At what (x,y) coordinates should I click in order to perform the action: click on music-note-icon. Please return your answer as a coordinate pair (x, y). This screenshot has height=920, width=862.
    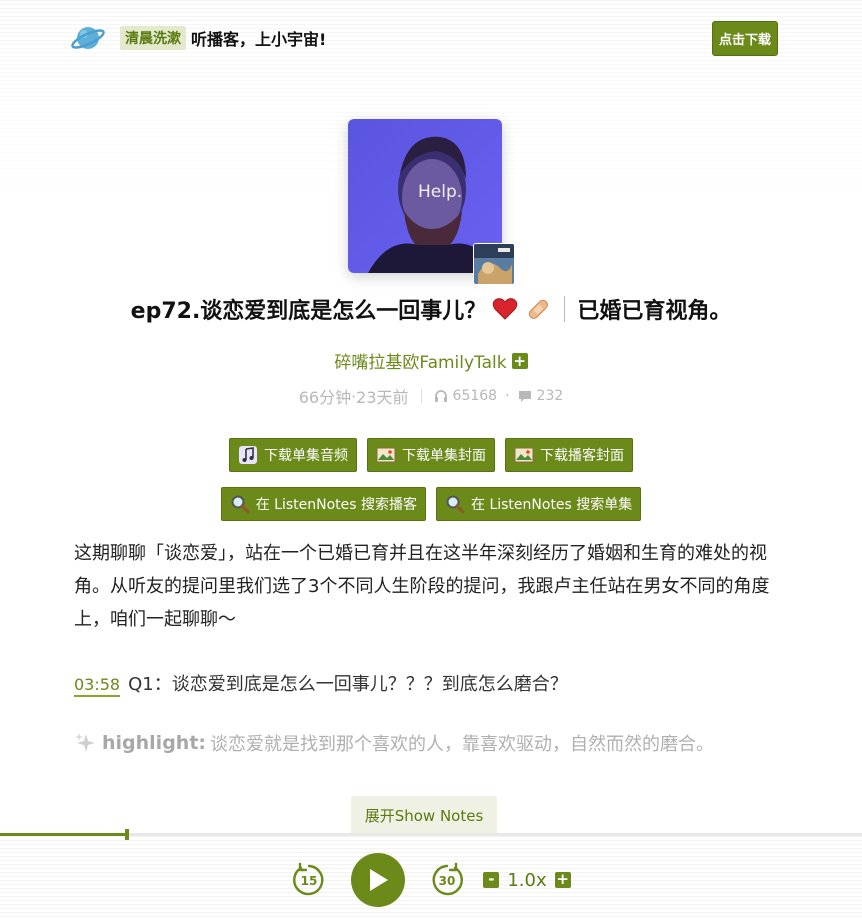
    Looking at the image, I should click on (248, 455).